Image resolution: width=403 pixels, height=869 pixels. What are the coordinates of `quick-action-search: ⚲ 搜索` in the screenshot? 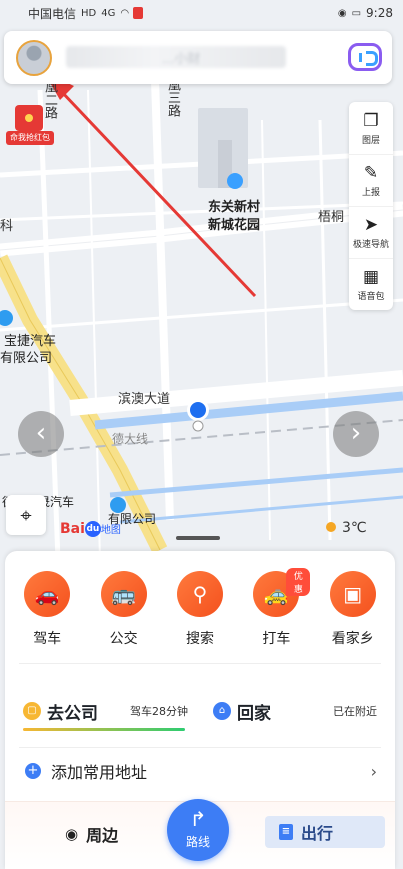 It's located at (200, 609).